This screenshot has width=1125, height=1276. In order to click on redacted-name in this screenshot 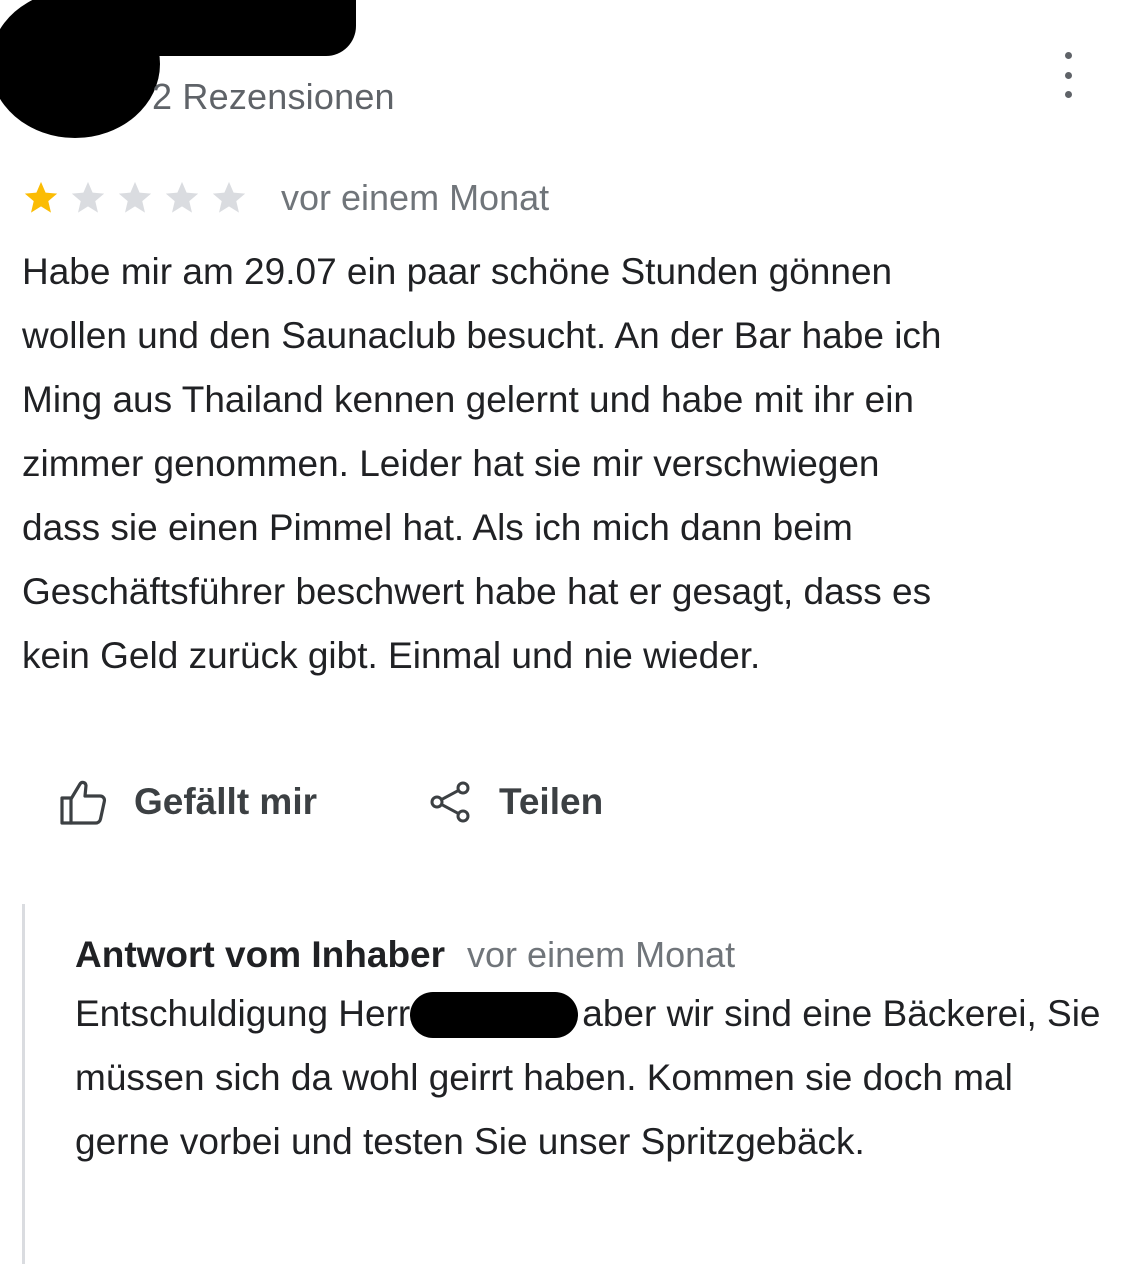, I will do `click(494, 1015)`.